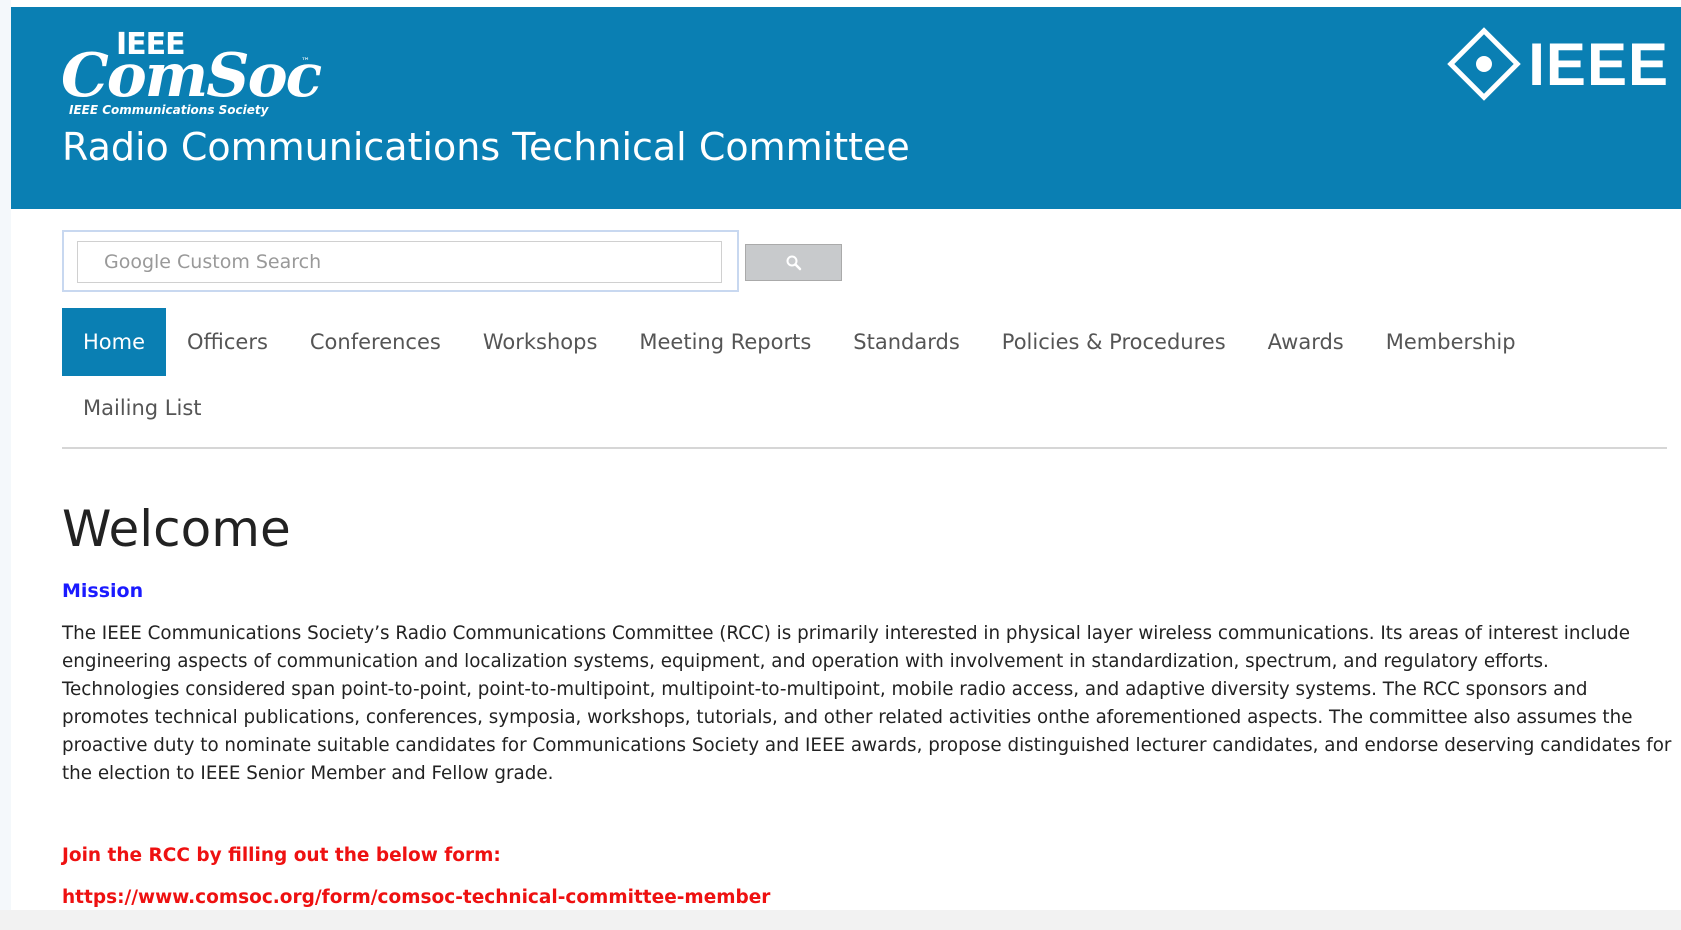 The image size is (1681, 930). I want to click on comsoc-logo-subtitle: IEEE Communications Society, so click(169, 110).